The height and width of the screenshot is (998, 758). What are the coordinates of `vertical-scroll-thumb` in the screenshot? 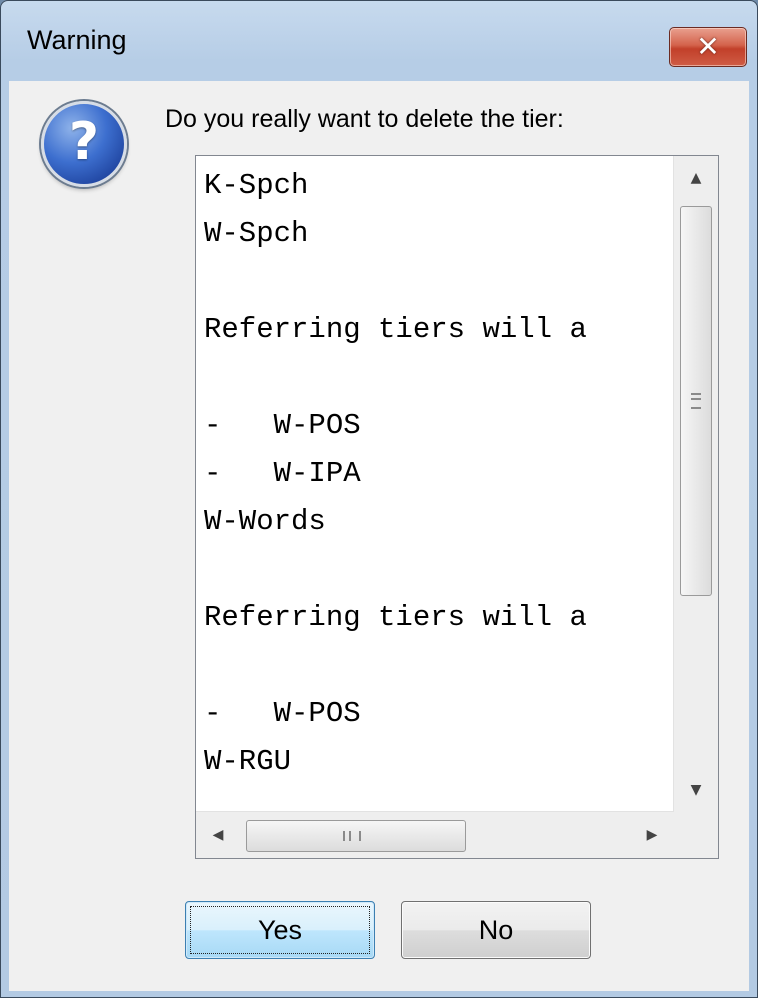 It's located at (696, 401).